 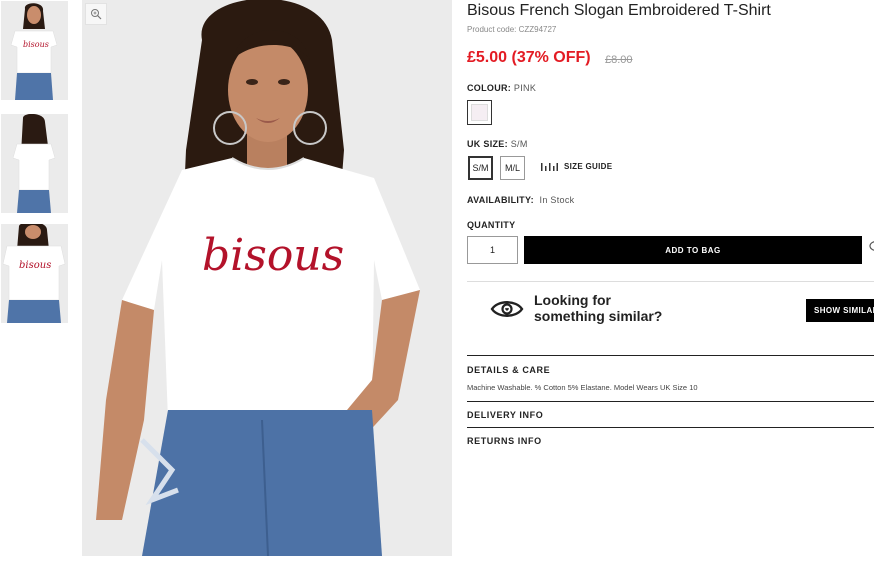 I want to click on show-similar-button: SHOW SIMILAR, so click(x=840, y=310).